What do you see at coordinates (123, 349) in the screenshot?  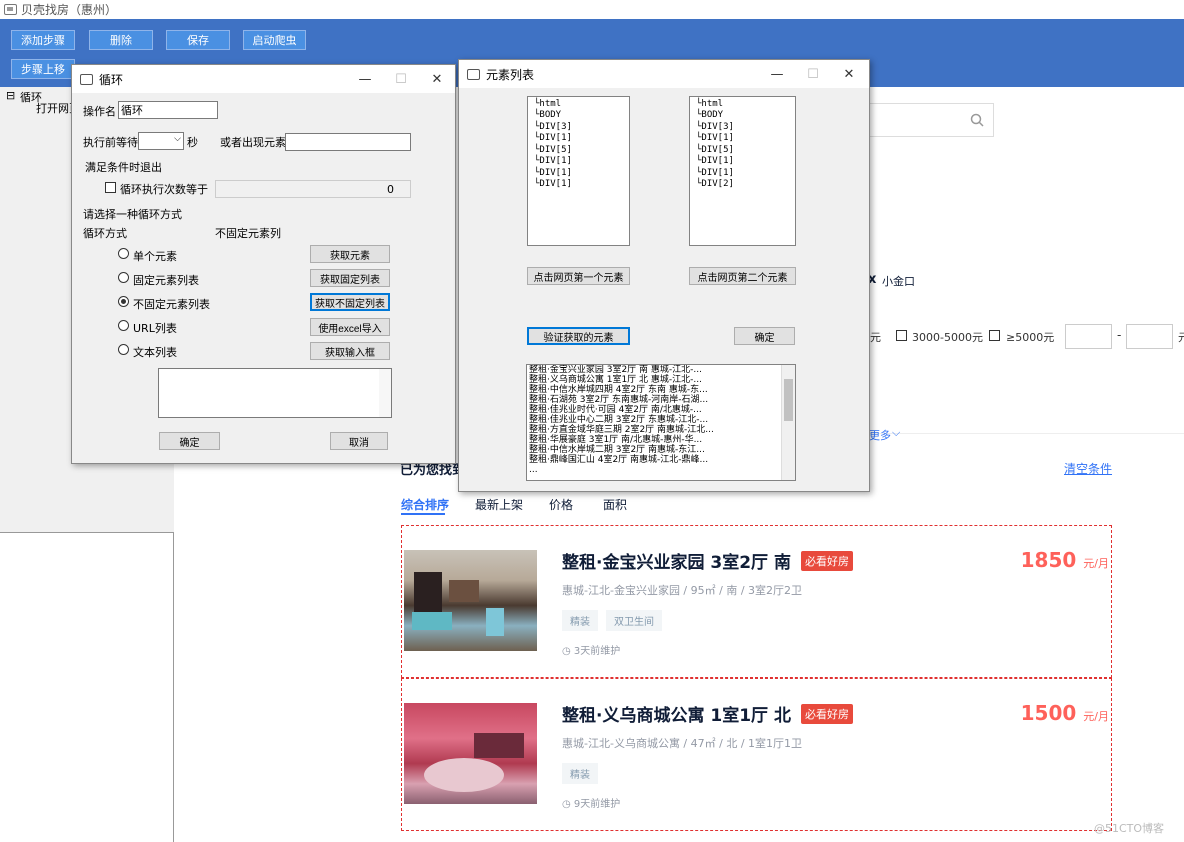 I see `radio-text-list` at bounding box center [123, 349].